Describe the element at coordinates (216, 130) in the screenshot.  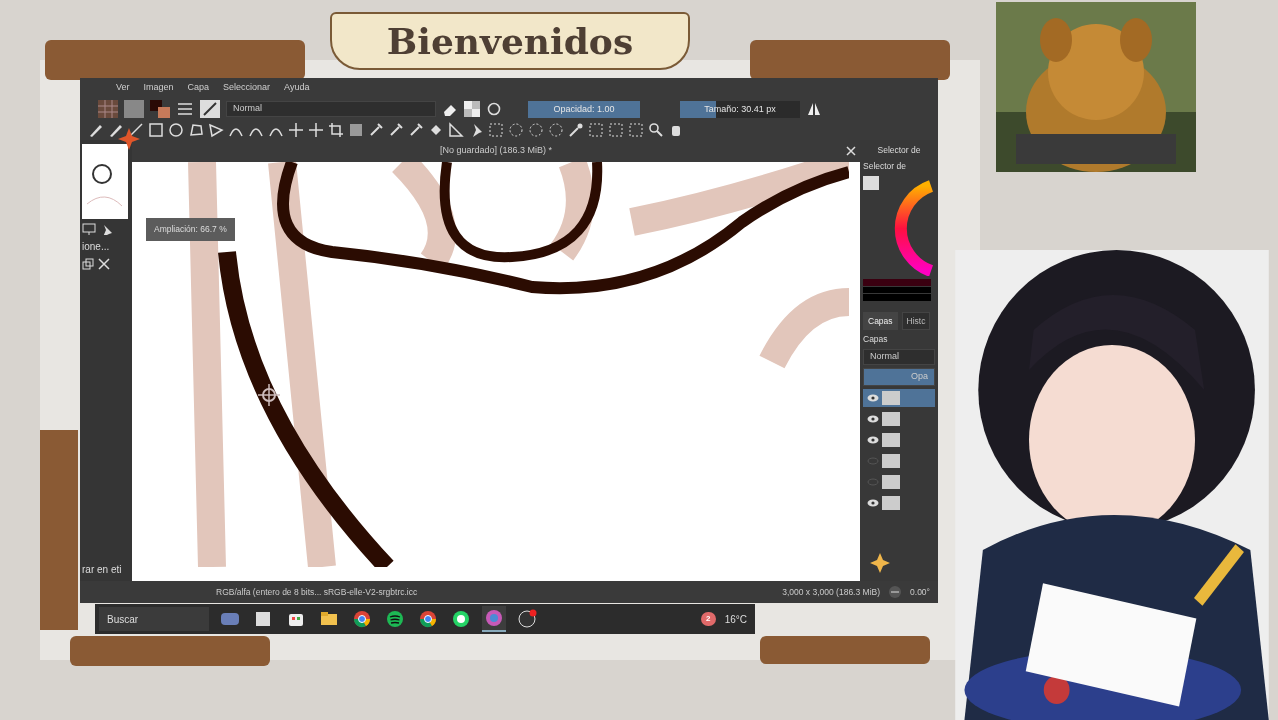
I see `triangle-icon` at that location.